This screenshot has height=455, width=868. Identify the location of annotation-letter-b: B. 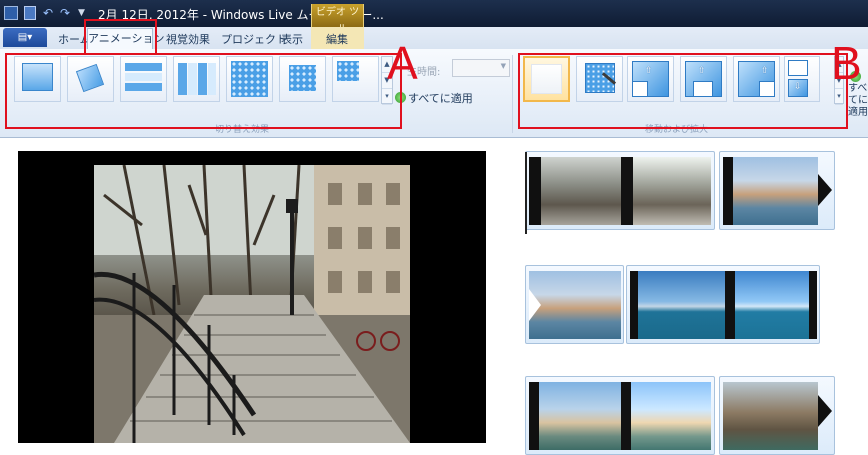
(846, 63).